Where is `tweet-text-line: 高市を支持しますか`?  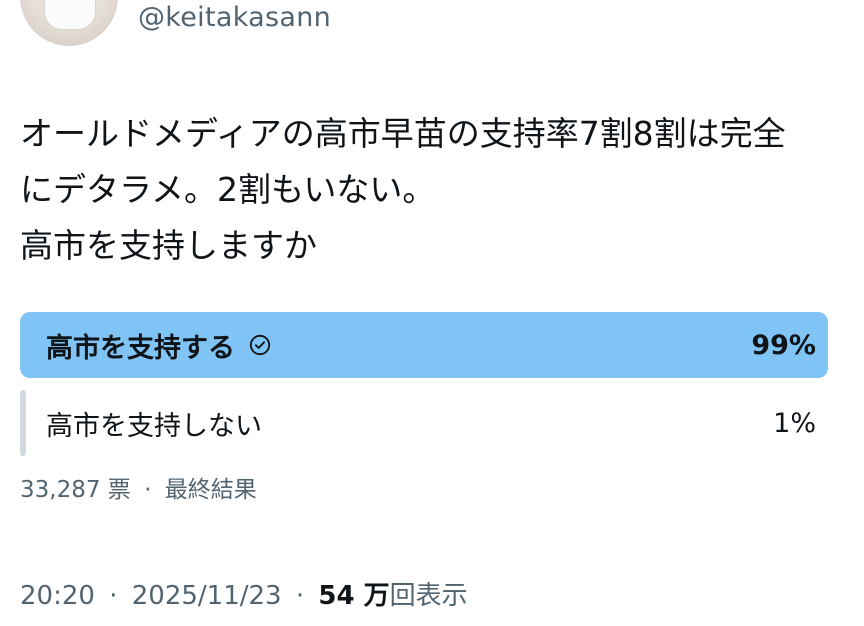 tweet-text-line: 高市を支持しますか is located at coordinates (168, 245).